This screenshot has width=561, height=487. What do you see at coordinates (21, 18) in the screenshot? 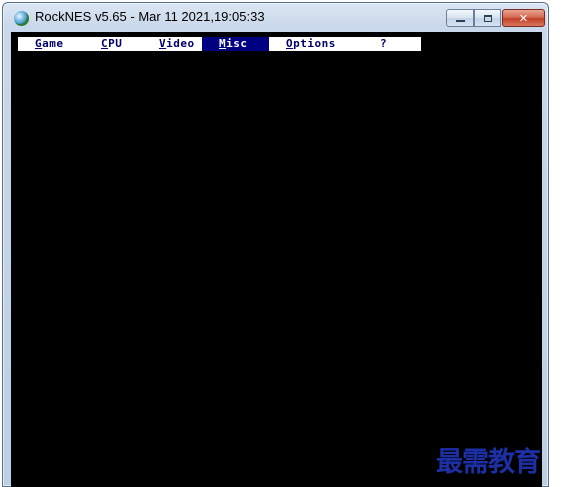
I see `rocknes-globe-icon` at bounding box center [21, 18].